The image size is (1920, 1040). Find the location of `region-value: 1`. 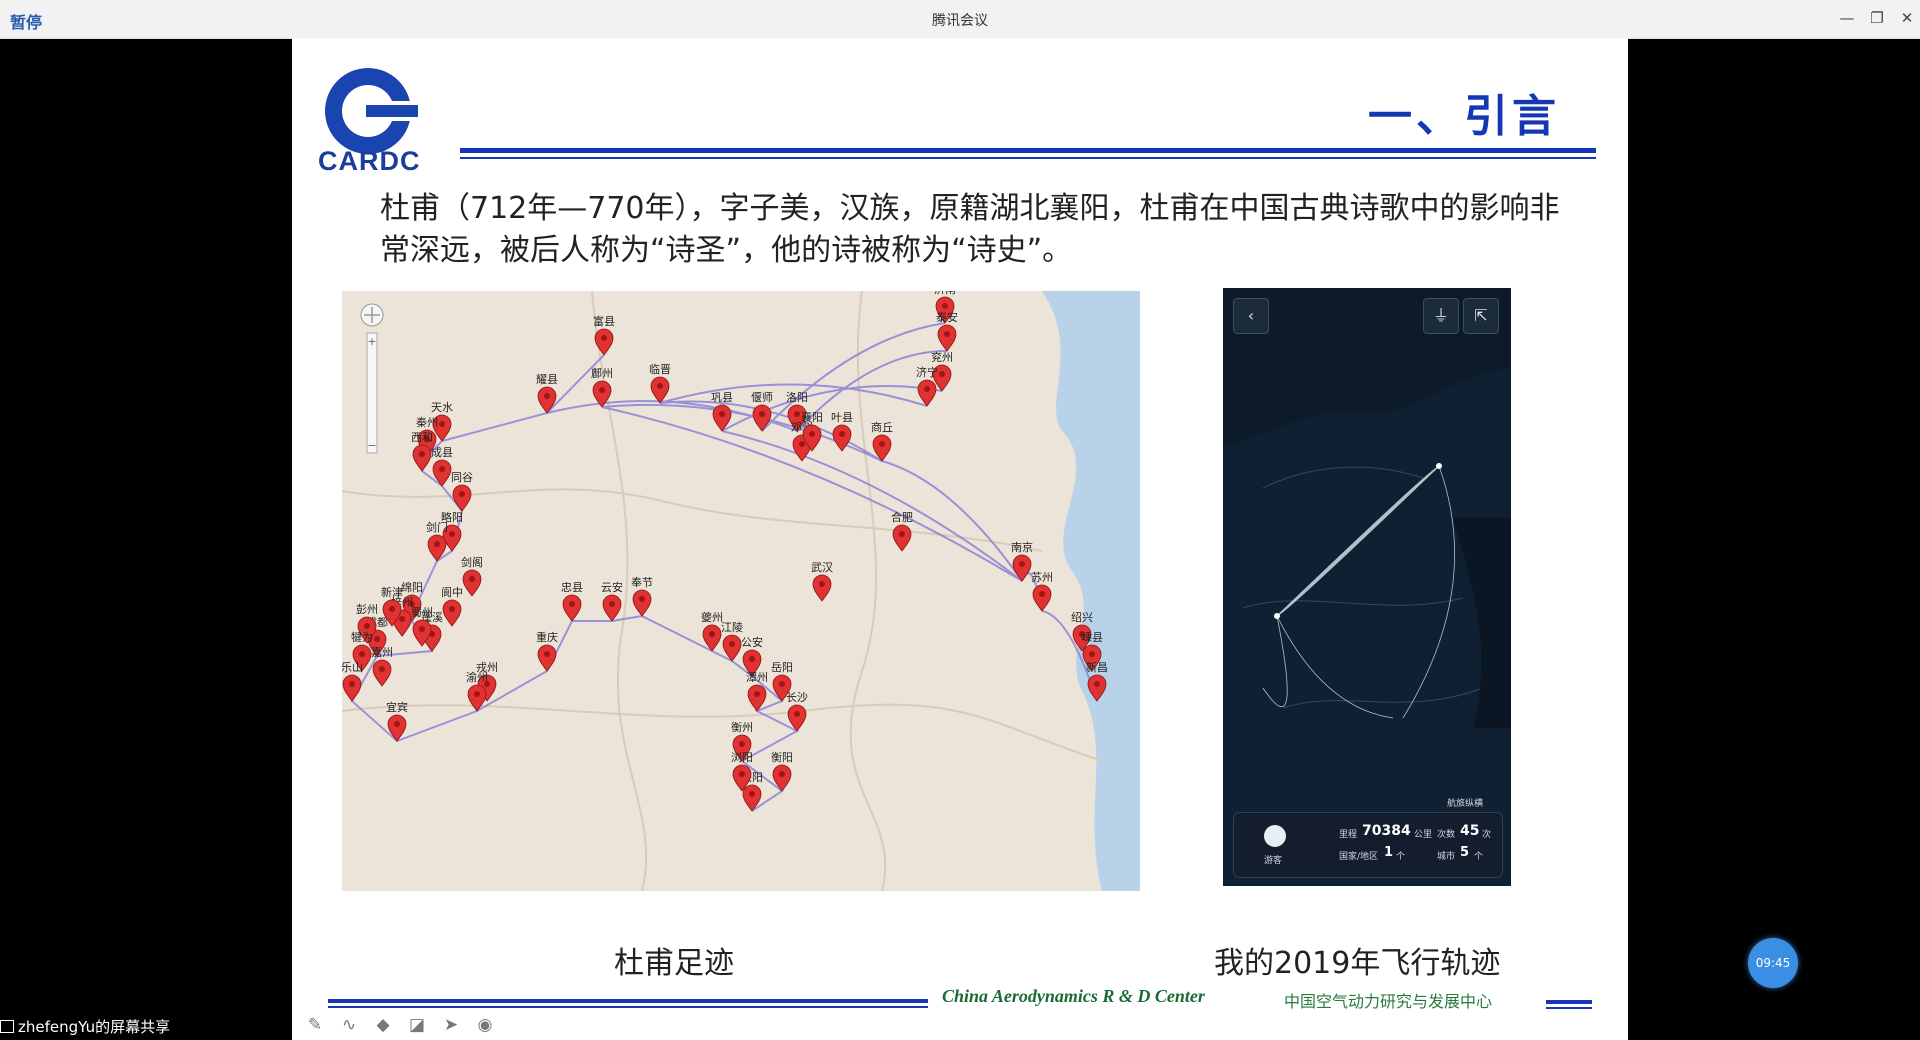

region-value: 1 is located at coordinates (1389, 852).